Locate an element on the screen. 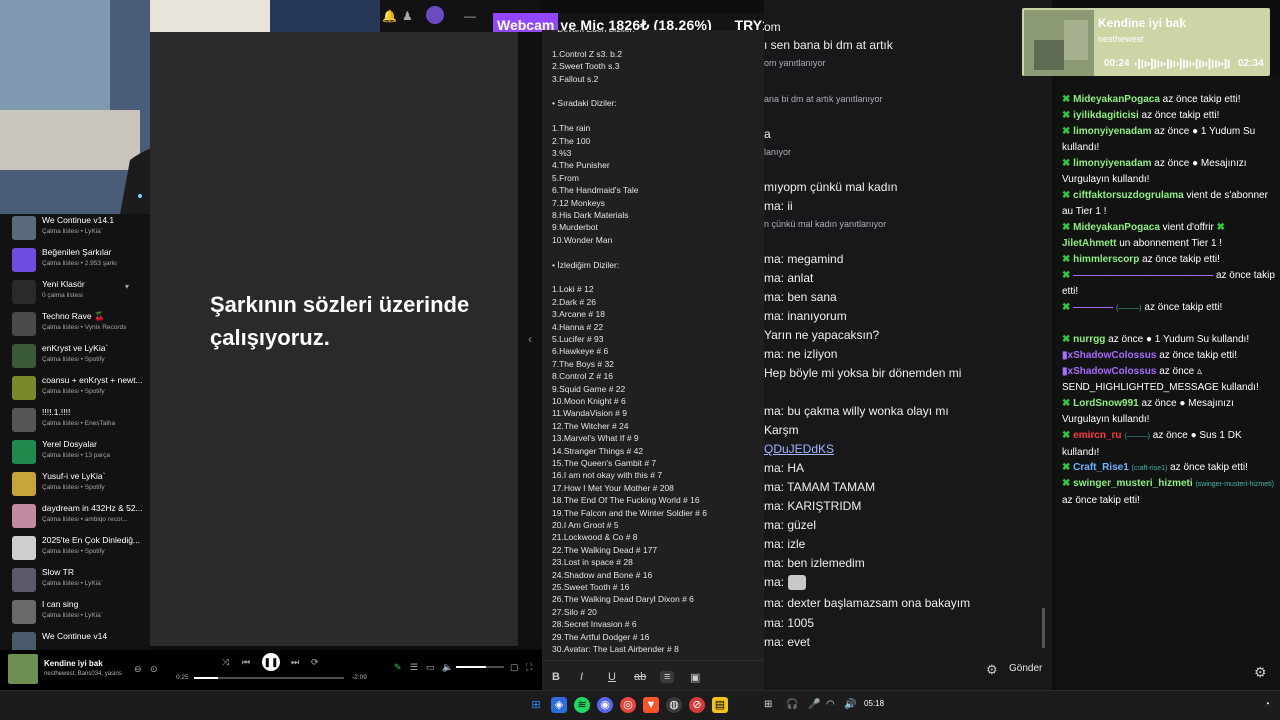  next-icon: ⏭ is located at coordinates (295, 662).